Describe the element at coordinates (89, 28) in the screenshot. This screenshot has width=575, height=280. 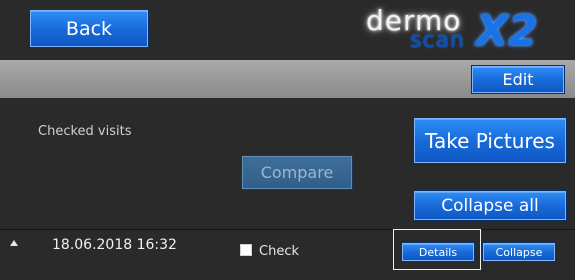
I see `back-button: Back` at that location.